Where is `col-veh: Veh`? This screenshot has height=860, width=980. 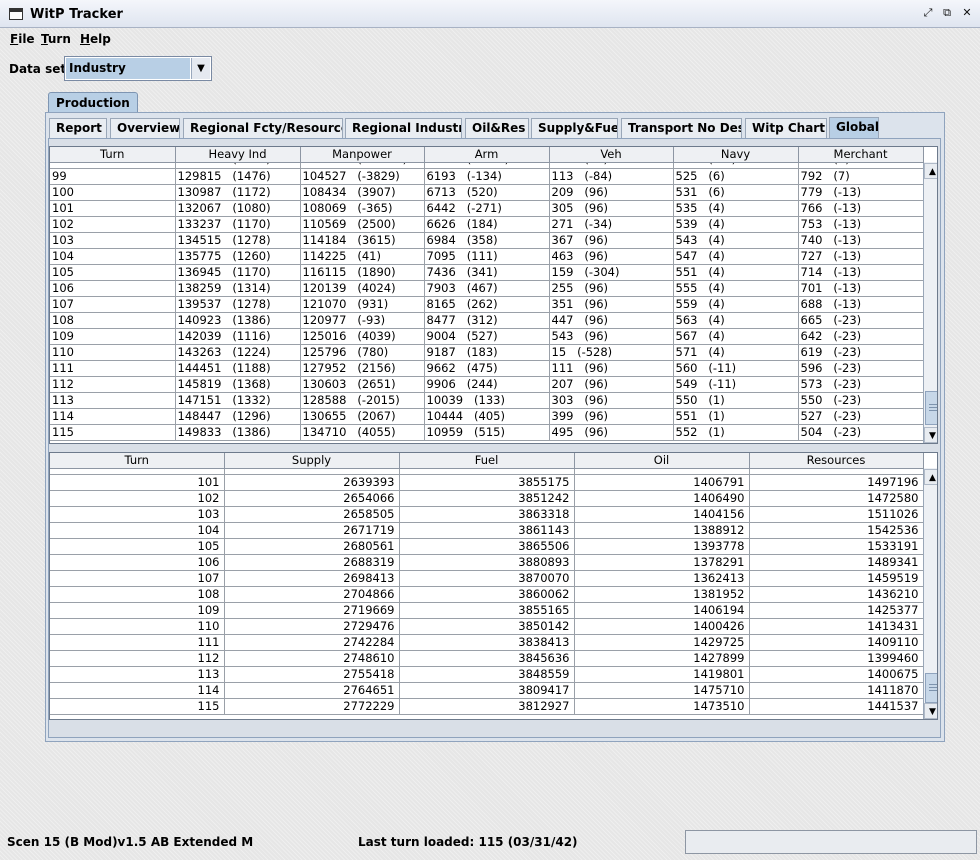
col-veh: Veh is located at coordinates (611, 155).